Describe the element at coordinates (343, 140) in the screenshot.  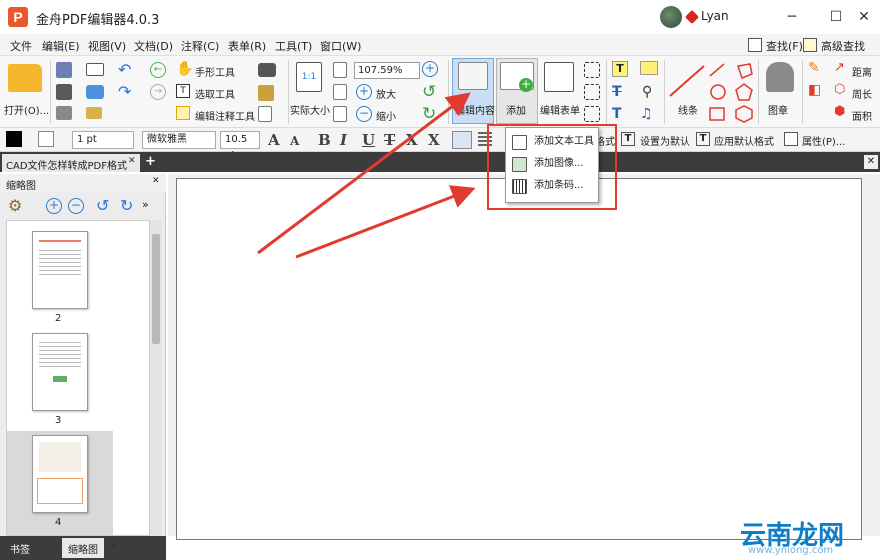
I see `italic-button: I` at that location.